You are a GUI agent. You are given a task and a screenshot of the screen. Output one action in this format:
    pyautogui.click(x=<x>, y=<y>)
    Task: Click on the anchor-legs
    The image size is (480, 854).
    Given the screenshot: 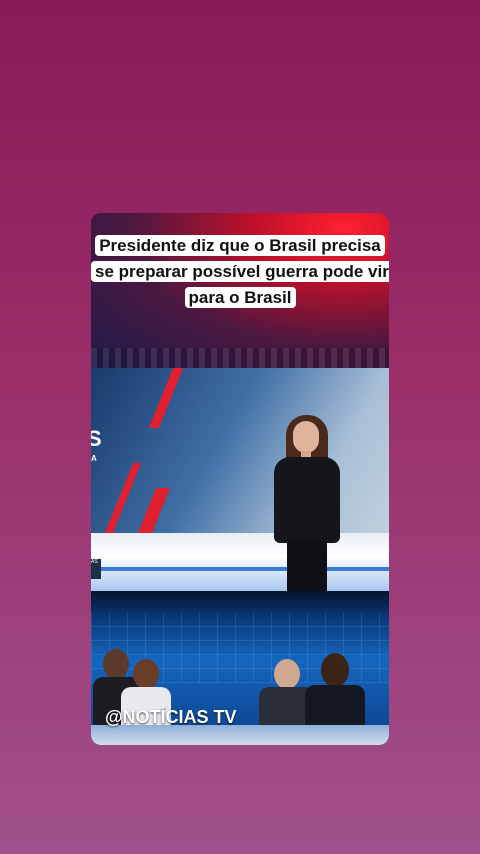 What is the action you would take?
    pyautogui.click(x=307, y=566)
    